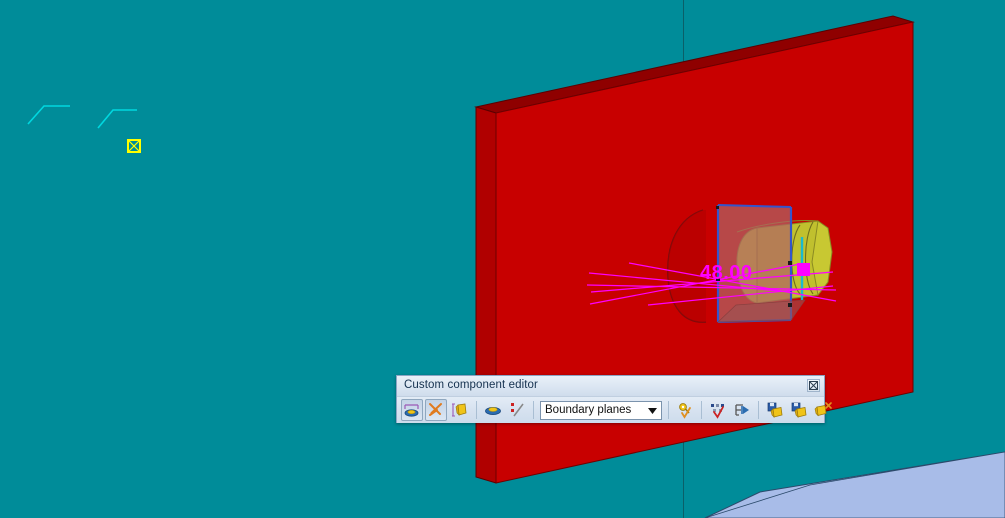  What do you see at coordinates (813, 385) in the screenshot?
I see `close-icon` at bounding box center [813, 385].